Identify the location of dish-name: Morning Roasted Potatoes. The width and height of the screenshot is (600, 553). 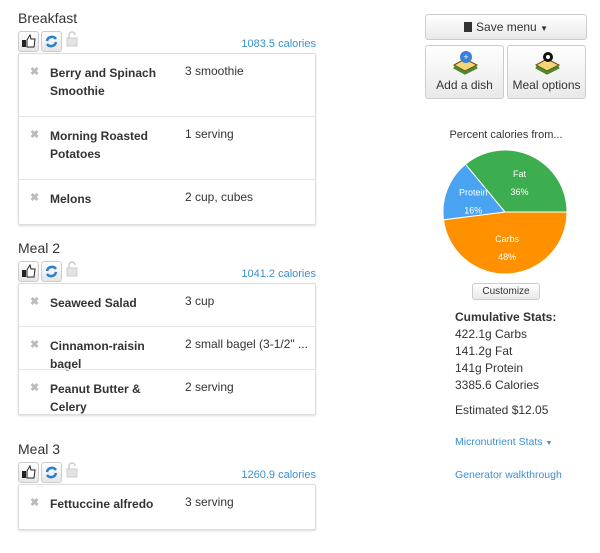
(112, 145).